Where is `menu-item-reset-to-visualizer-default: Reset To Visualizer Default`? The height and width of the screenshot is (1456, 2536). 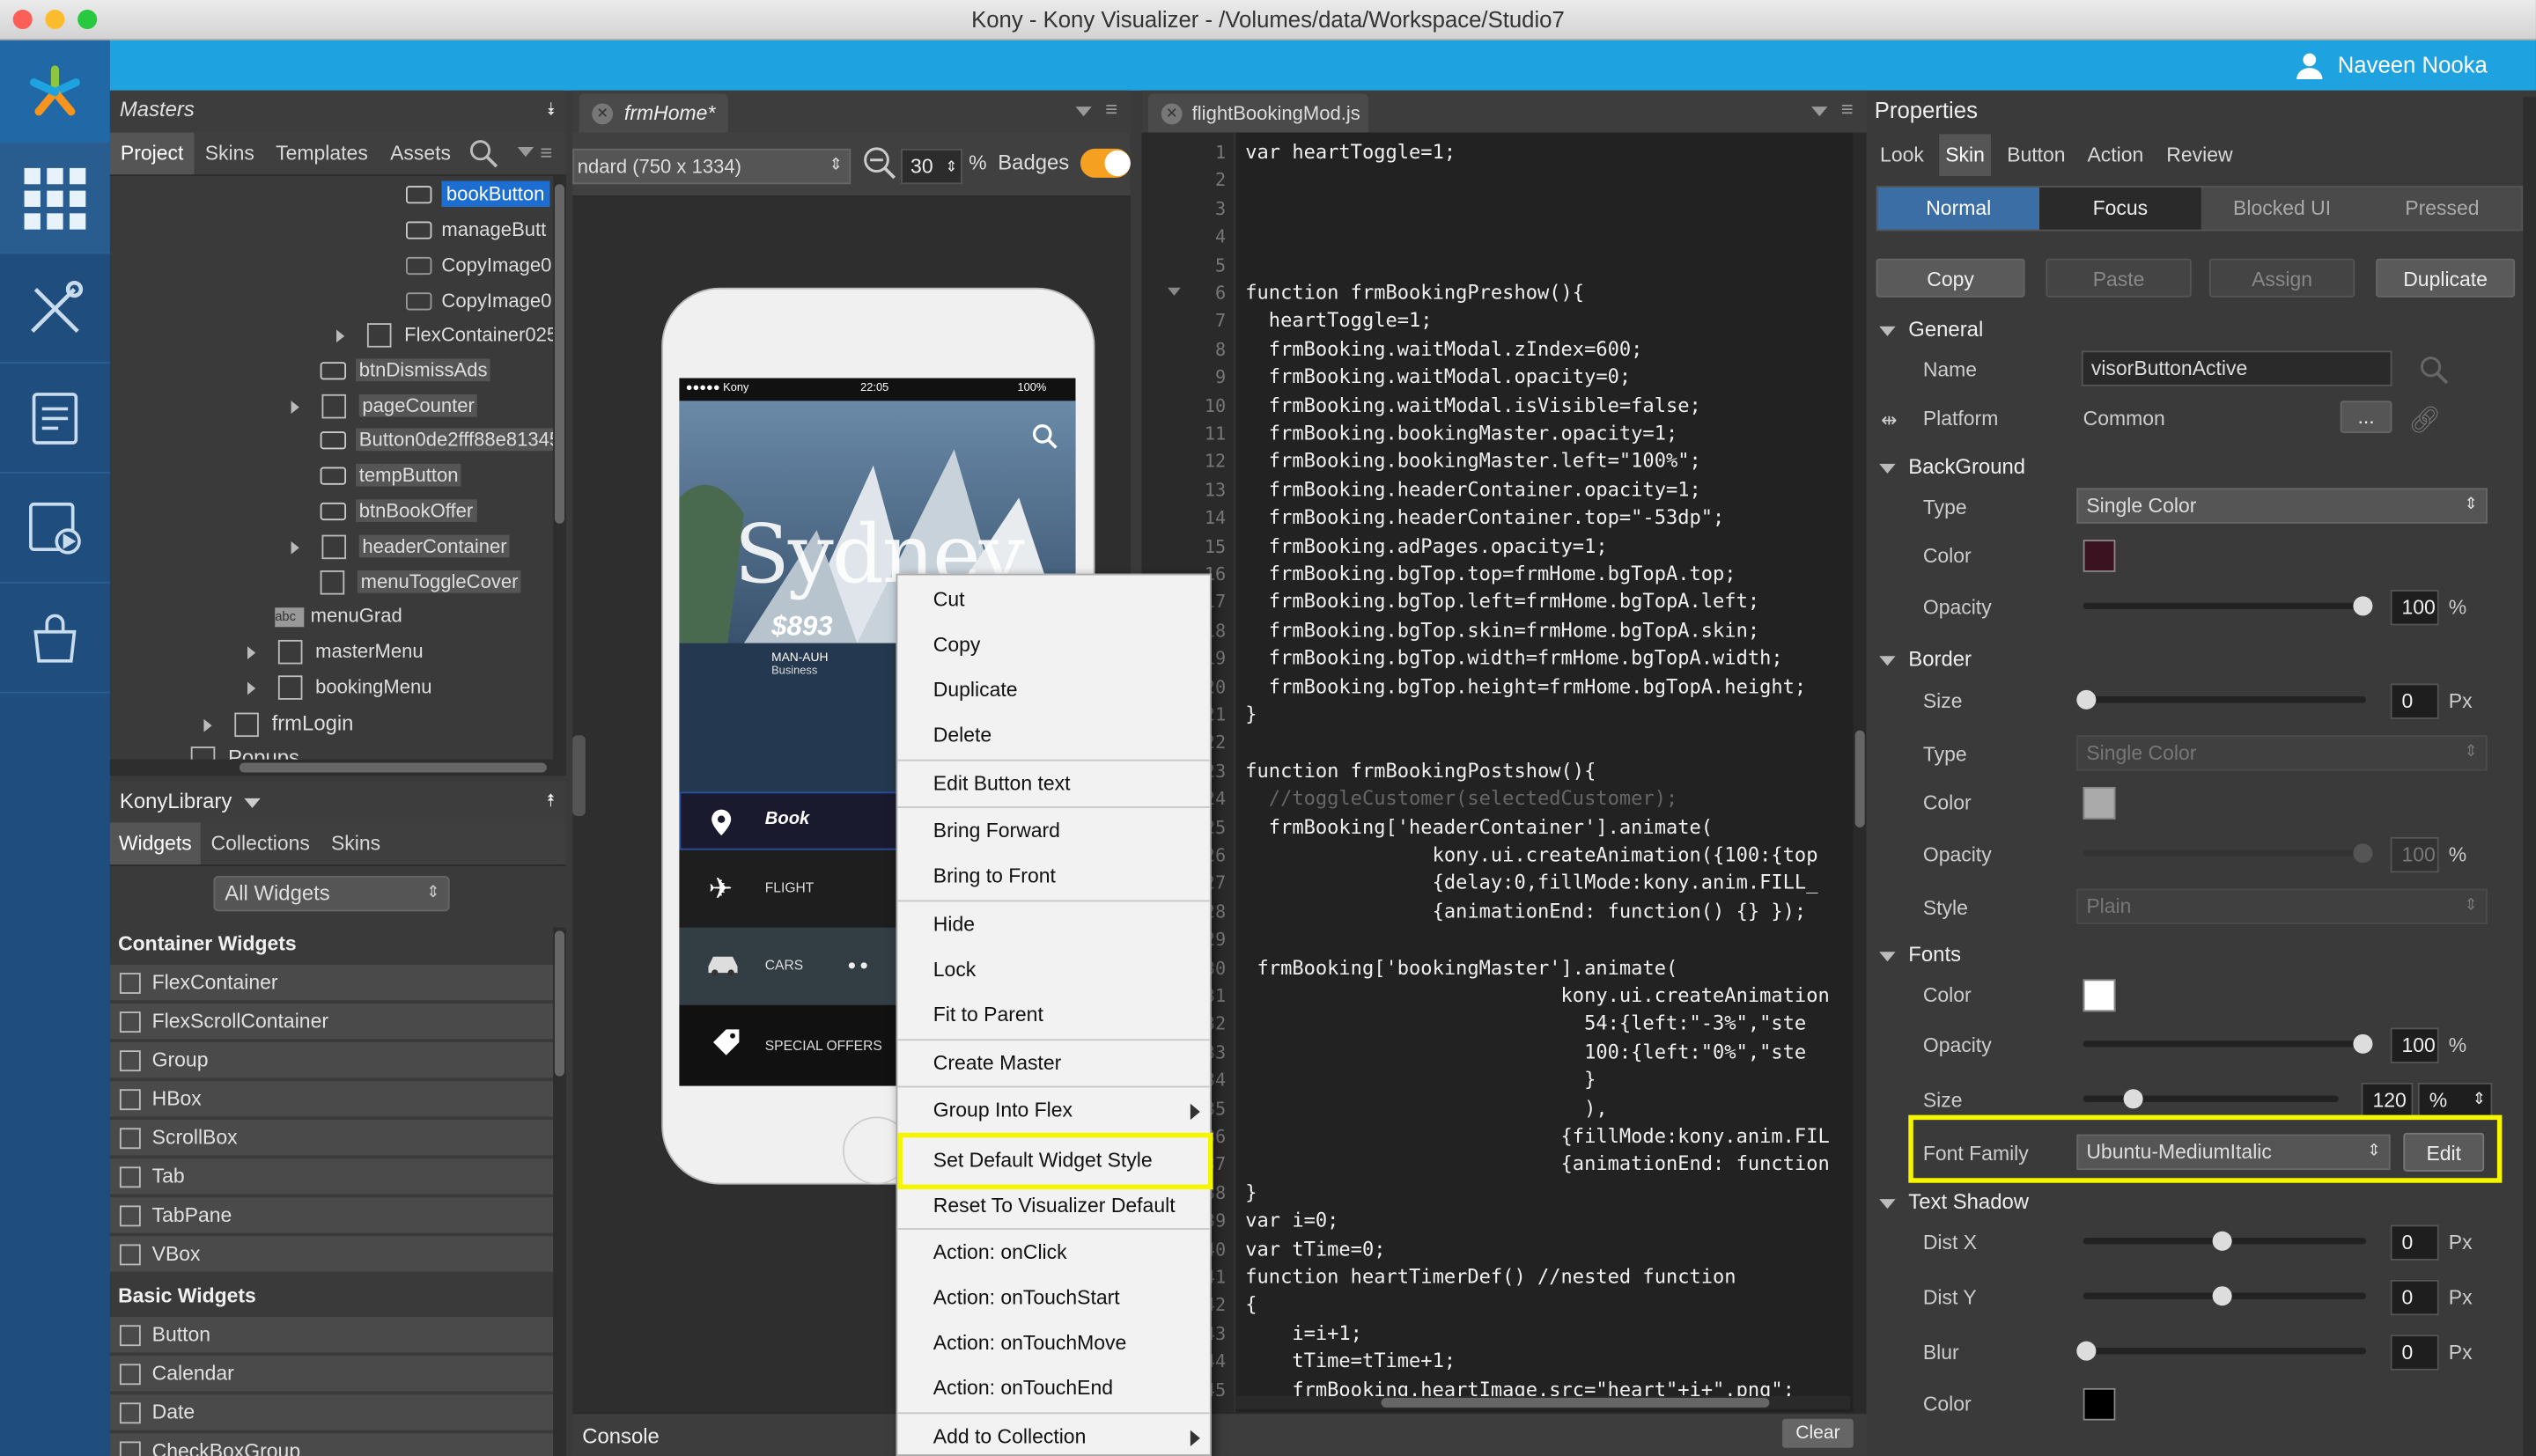
menu-item-reset-to-visualizer-default: Reset To Visualizer Default is located at coordinates (1053, 1205).